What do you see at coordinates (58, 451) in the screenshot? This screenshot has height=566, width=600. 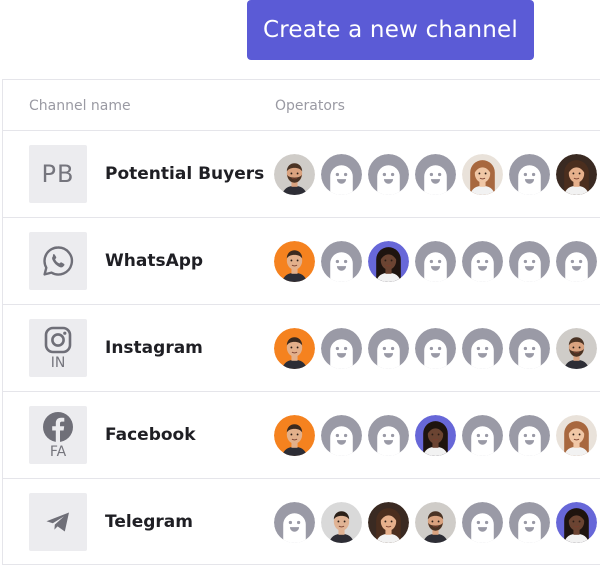 I see `channel-short-code: FA` at bounding box center [58, 451].